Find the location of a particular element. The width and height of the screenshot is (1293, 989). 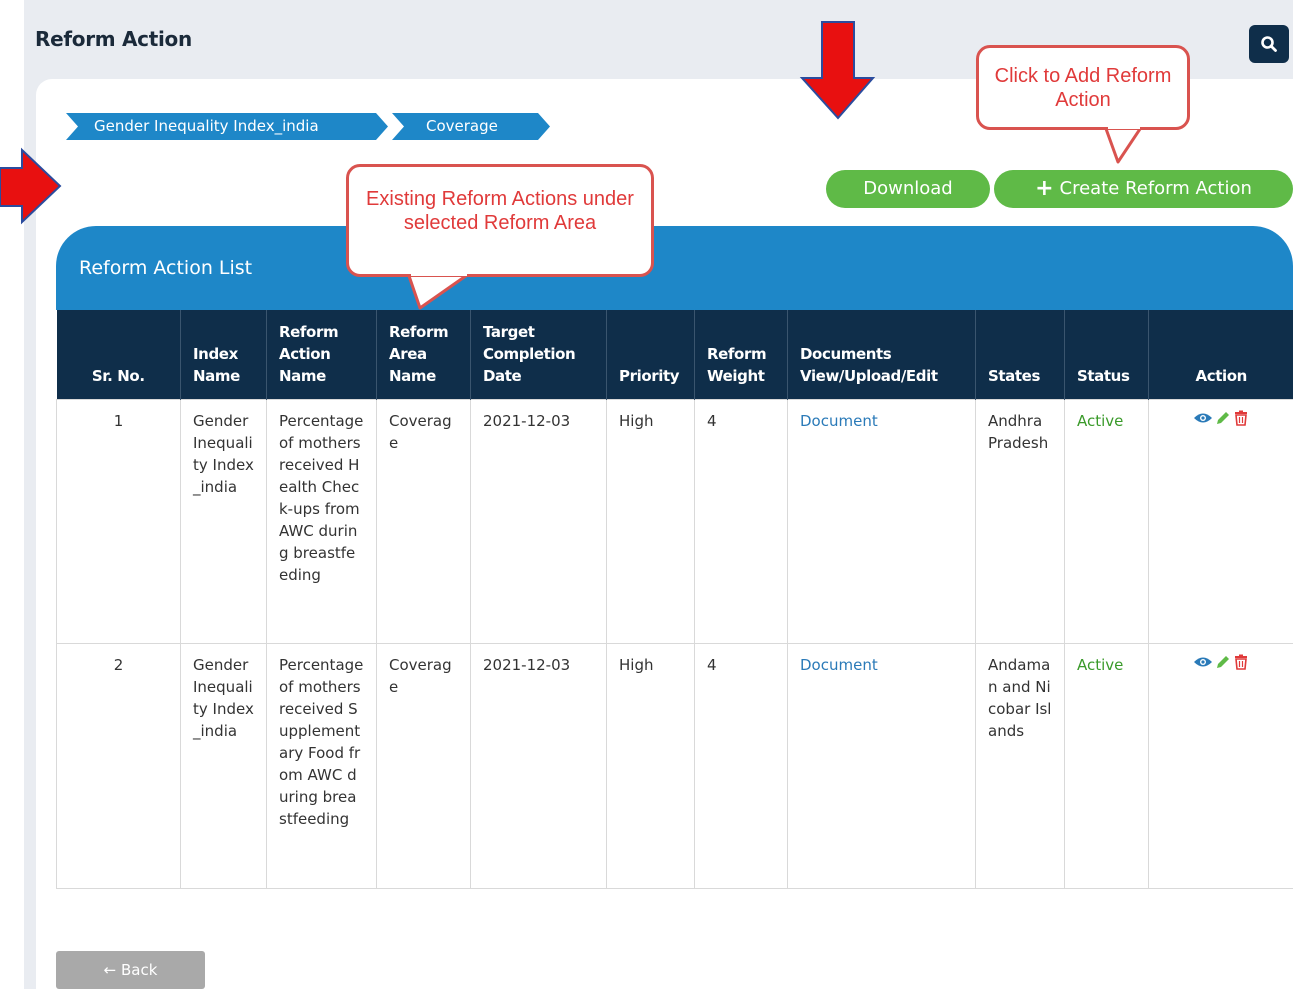

down-arrow-icon is located at coordinates (837, 70).